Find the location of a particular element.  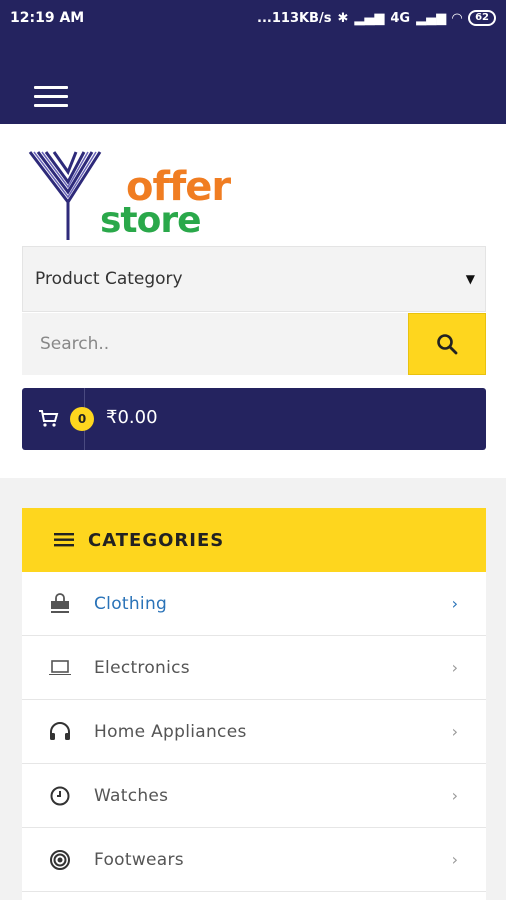

headphones-icon is located at coordinates (60, 731).